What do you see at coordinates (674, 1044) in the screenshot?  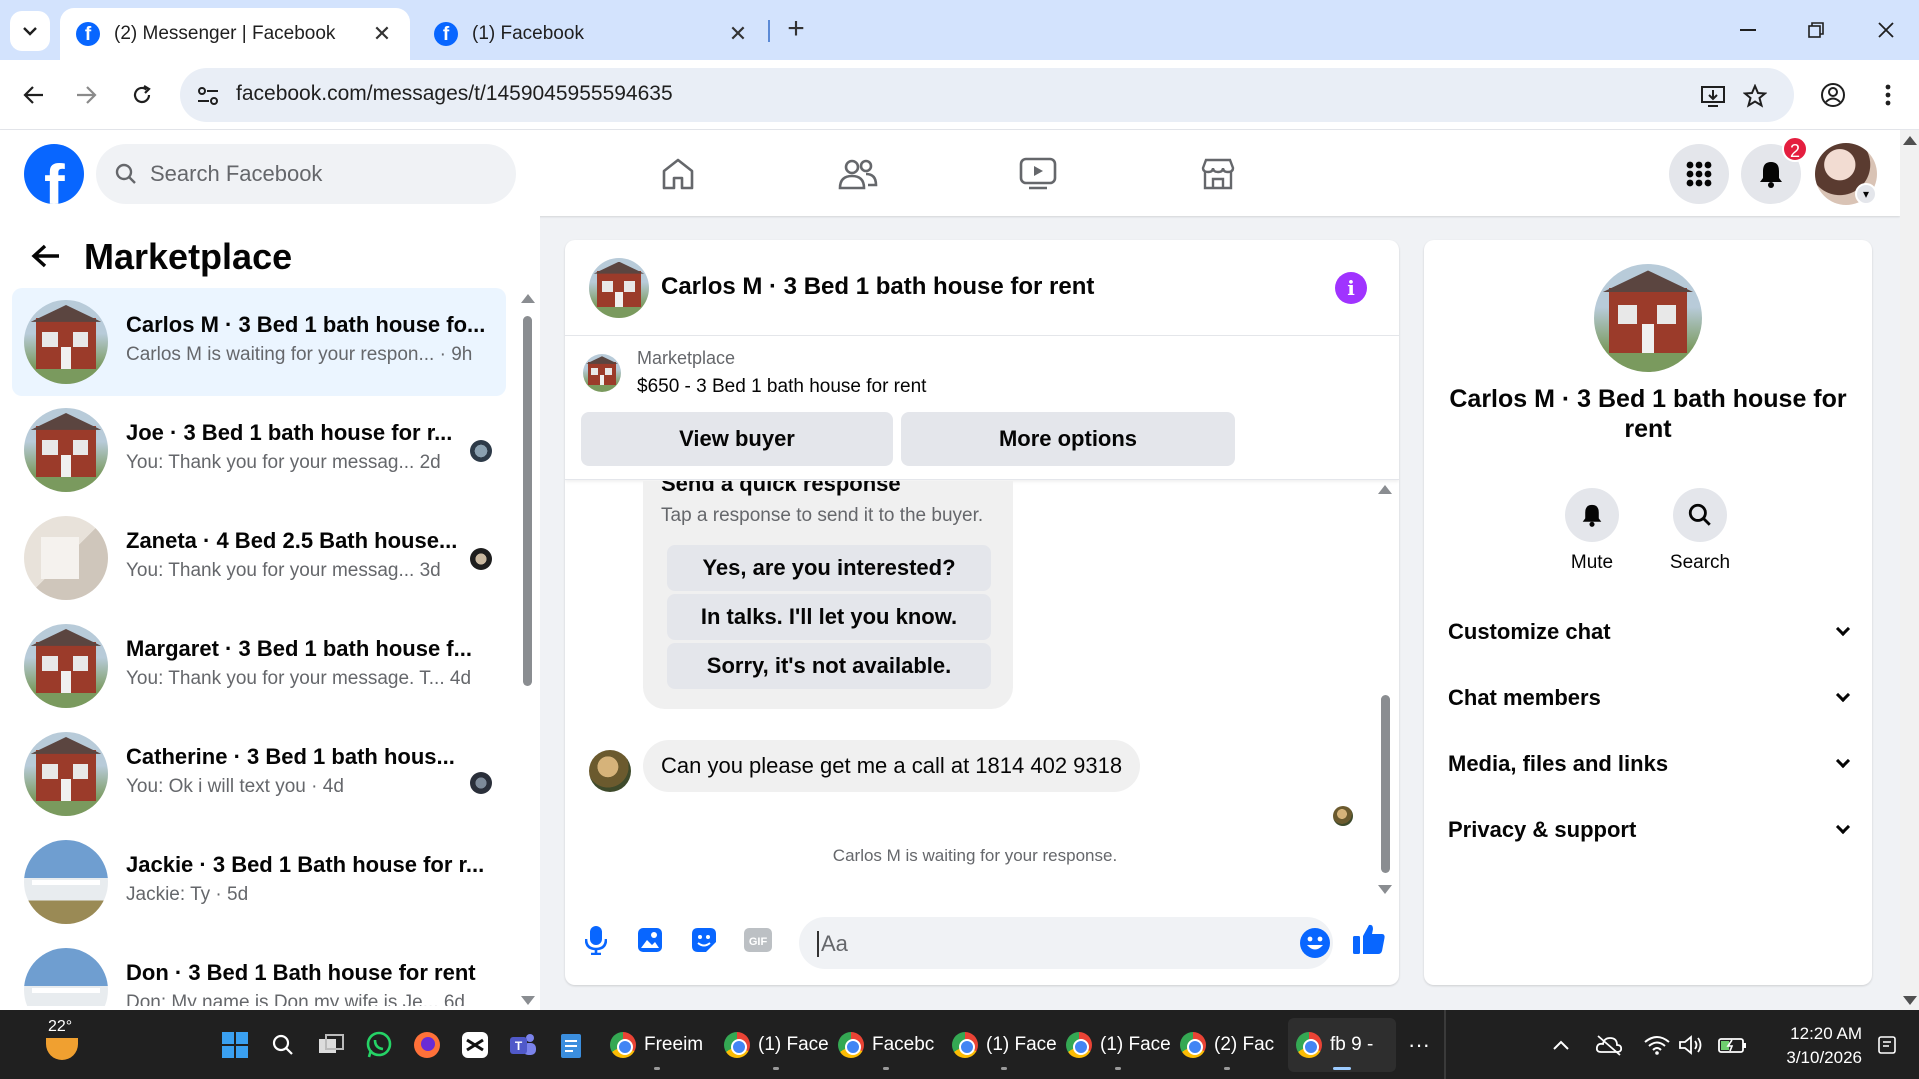 I see `taskbar-app-label: Freeim` at bounding box center [674, 1044].